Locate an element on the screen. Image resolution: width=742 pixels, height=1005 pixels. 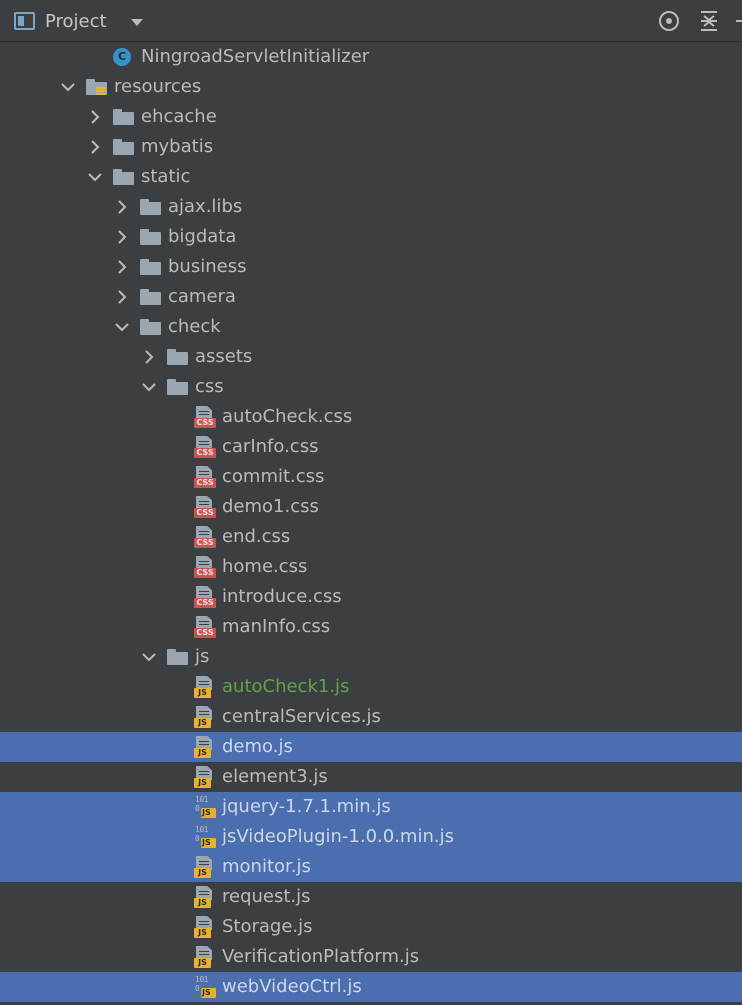
tree-row: css is located at coordinates (371, 387).